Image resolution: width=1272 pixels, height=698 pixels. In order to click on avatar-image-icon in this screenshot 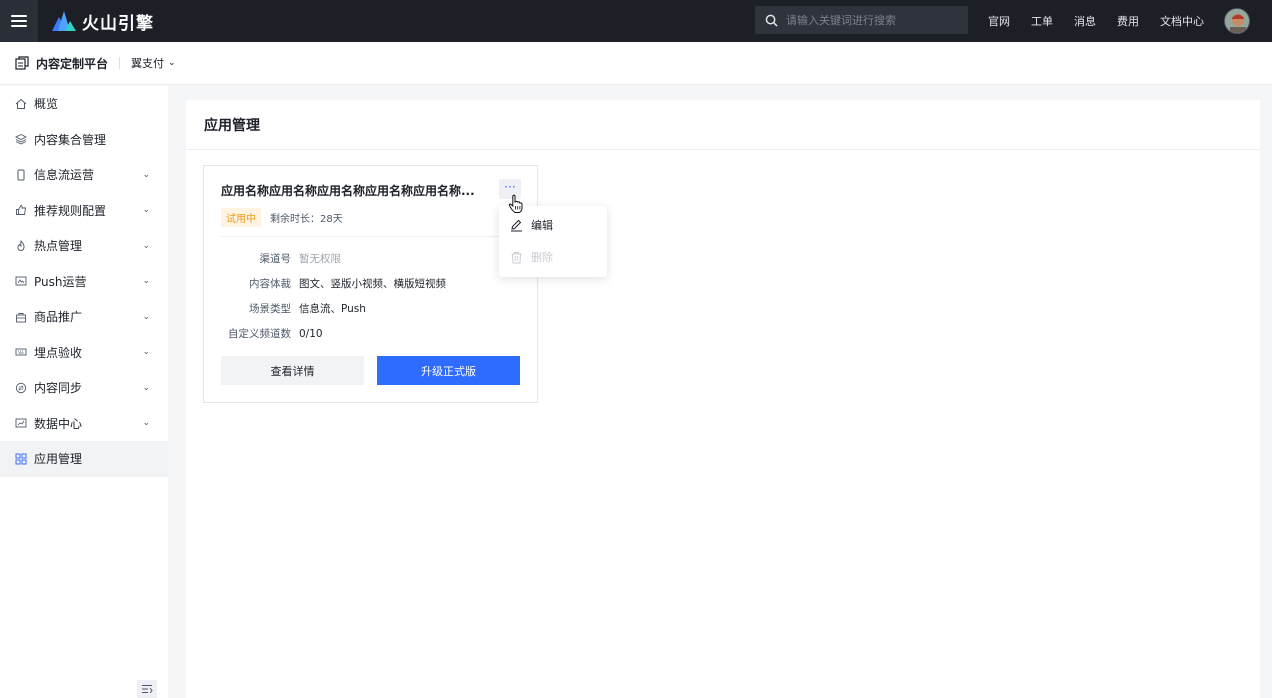, I will do `click(1237, 21)`.